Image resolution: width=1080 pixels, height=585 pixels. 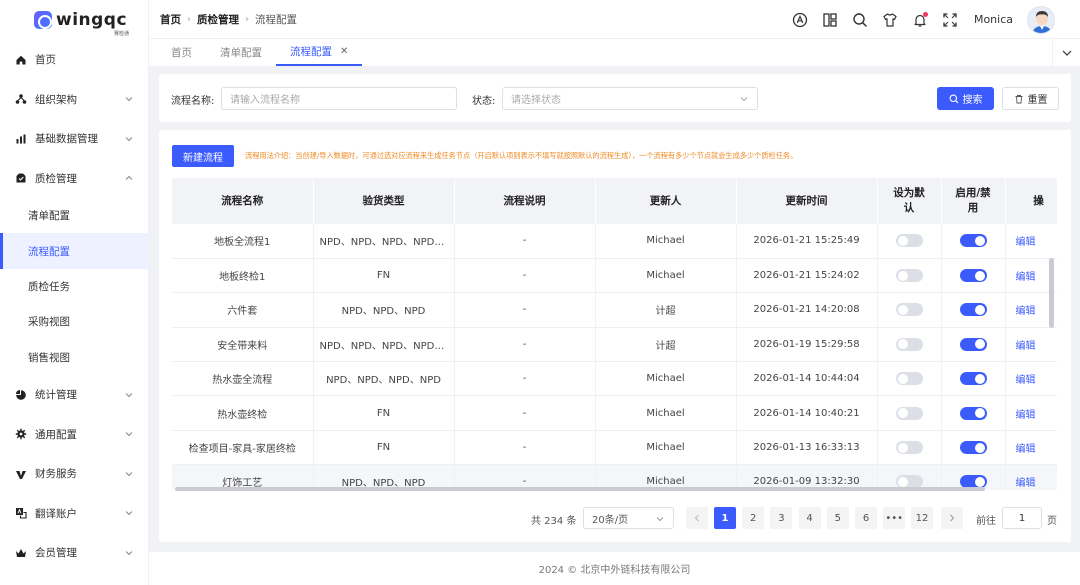 What do you see at coordinates (973, 201) in the screenshot?
I see `column-header: 启用/禁用` at bounding box center [973, 201].